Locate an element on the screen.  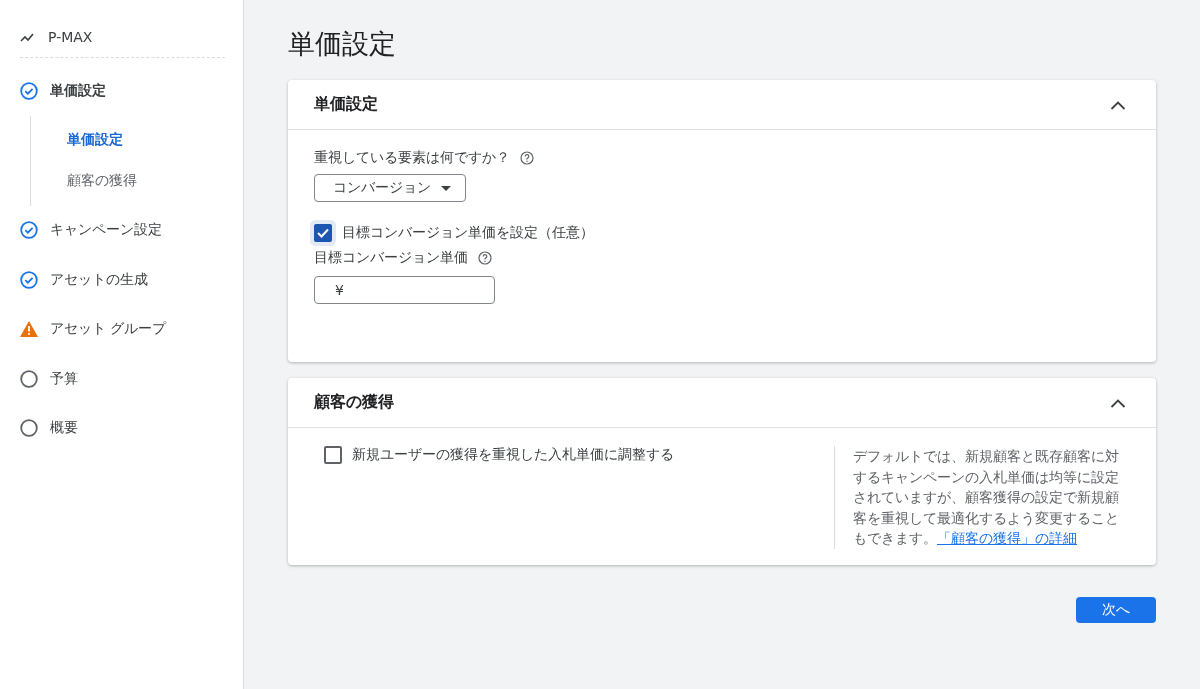
sidebar-item: キャンペーン設定 is located at coordinates (122, 230).